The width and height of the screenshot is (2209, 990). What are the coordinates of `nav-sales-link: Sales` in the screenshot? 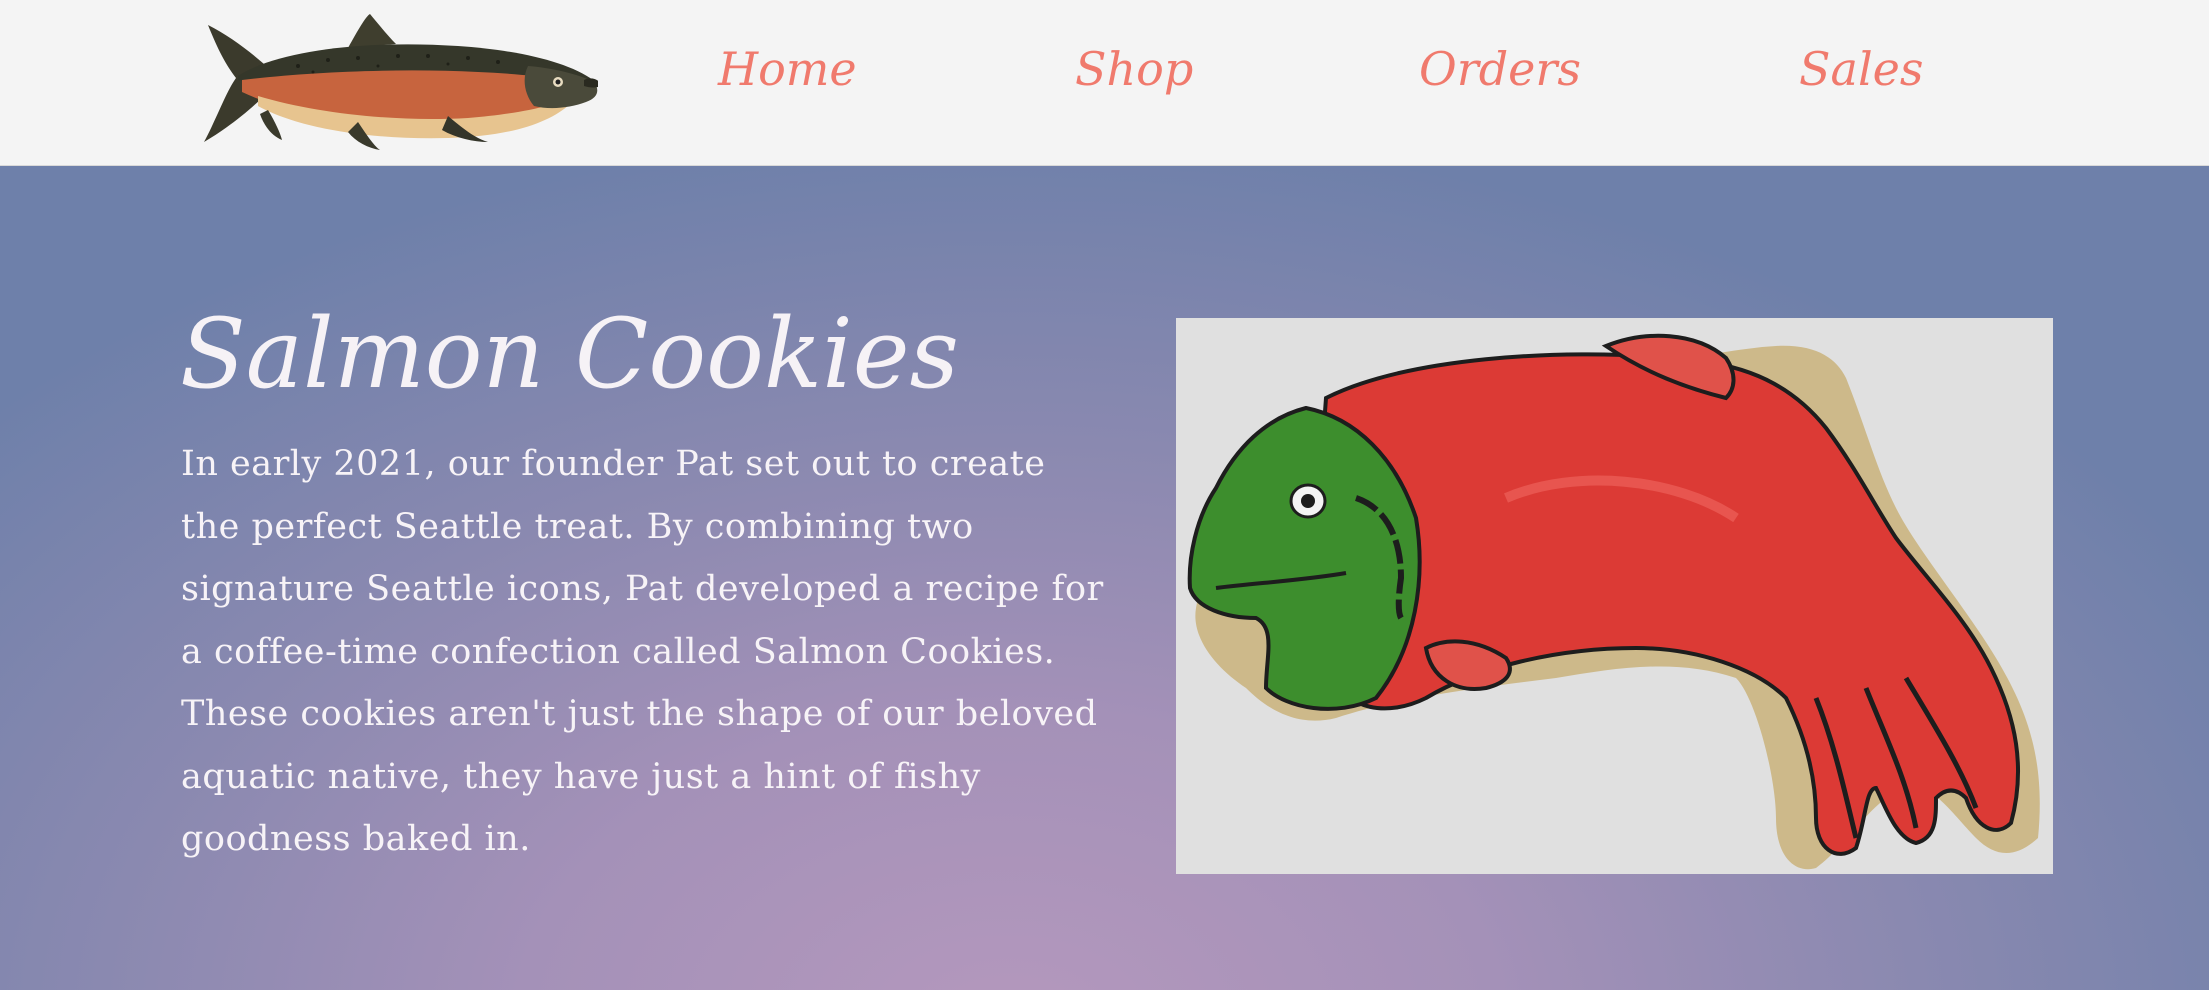 It's located at (1861, 69).